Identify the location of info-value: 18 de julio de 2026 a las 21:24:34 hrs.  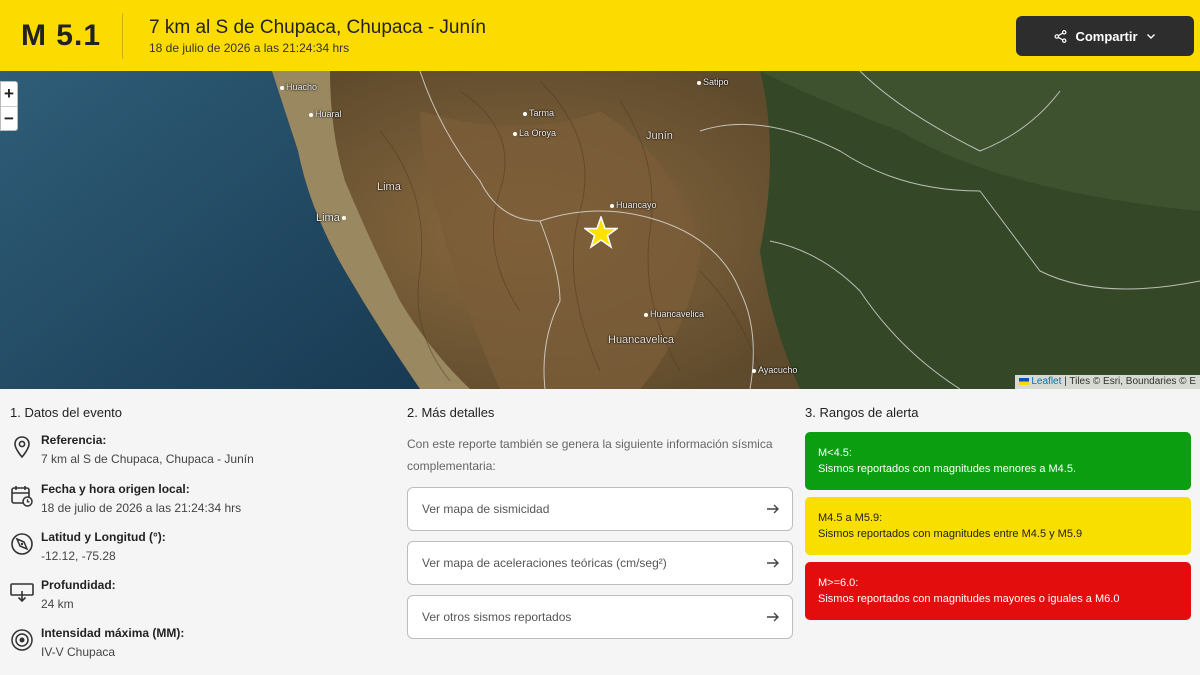
(141, 508).